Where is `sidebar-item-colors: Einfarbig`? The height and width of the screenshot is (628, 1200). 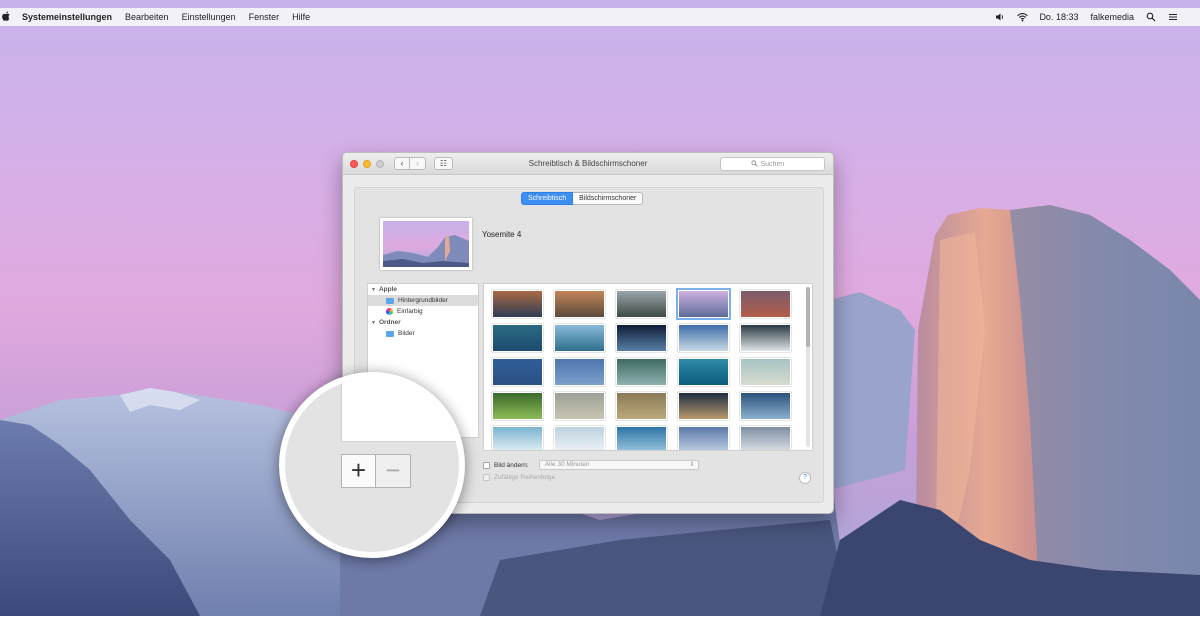 sidebar-item-colors: Einfarbig is located at coordinates (423, 311).